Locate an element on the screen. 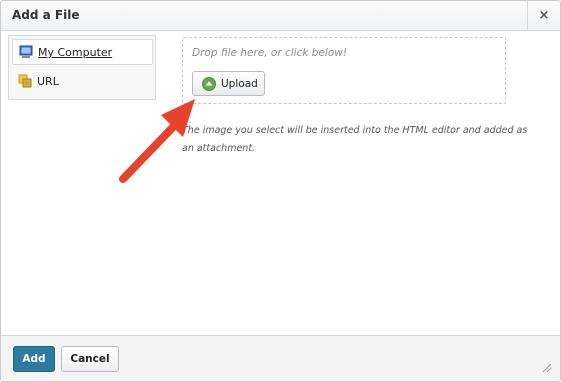 Image resolution: width=561 pixels, height=382 pixels. close-button: × is located at coordinates (543, 16).